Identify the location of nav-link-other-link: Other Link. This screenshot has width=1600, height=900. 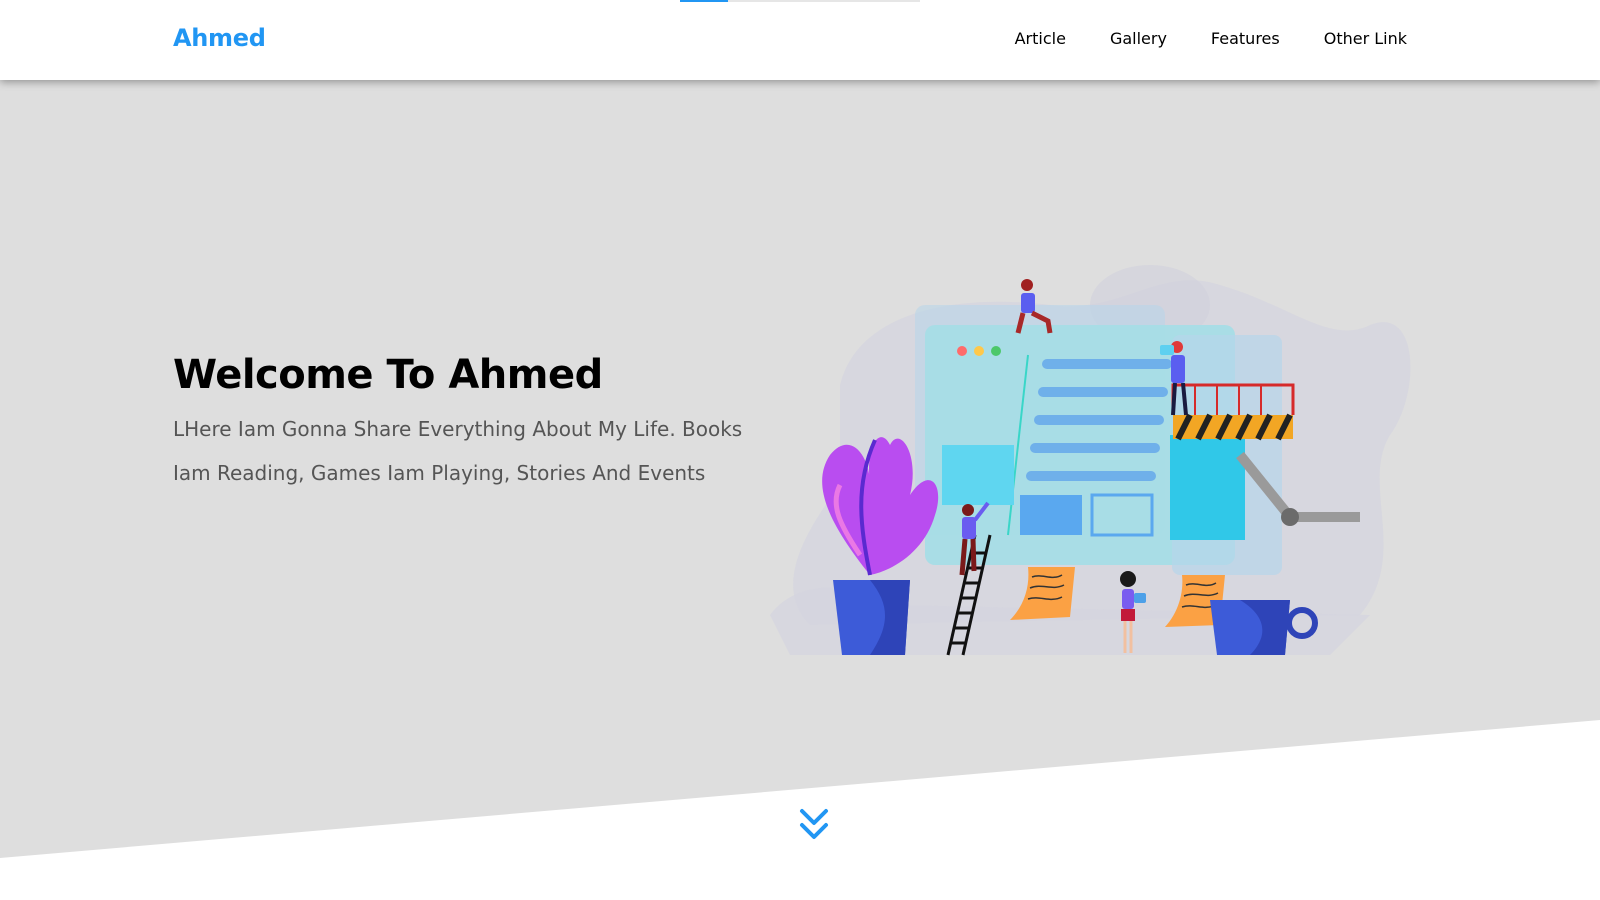
(1365, 38).